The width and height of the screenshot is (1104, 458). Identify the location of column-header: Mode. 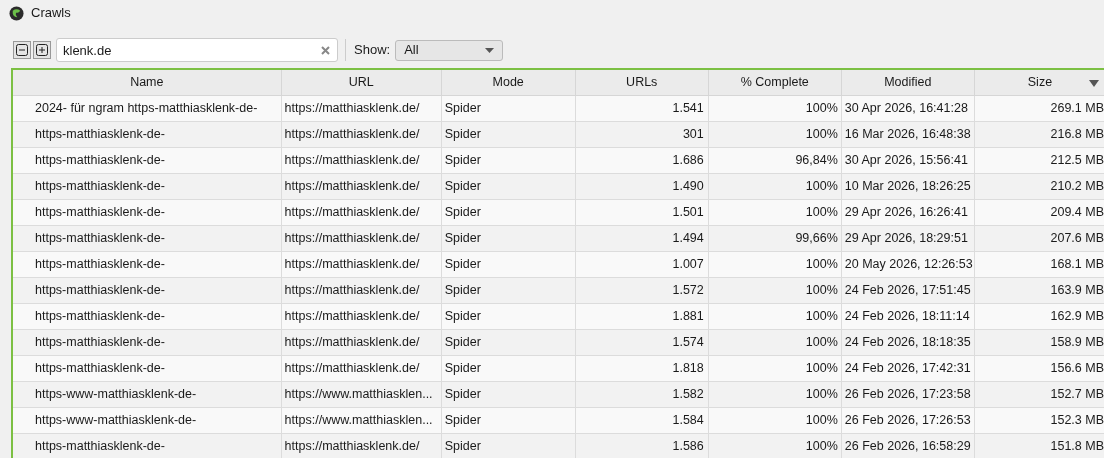
(508, 82).